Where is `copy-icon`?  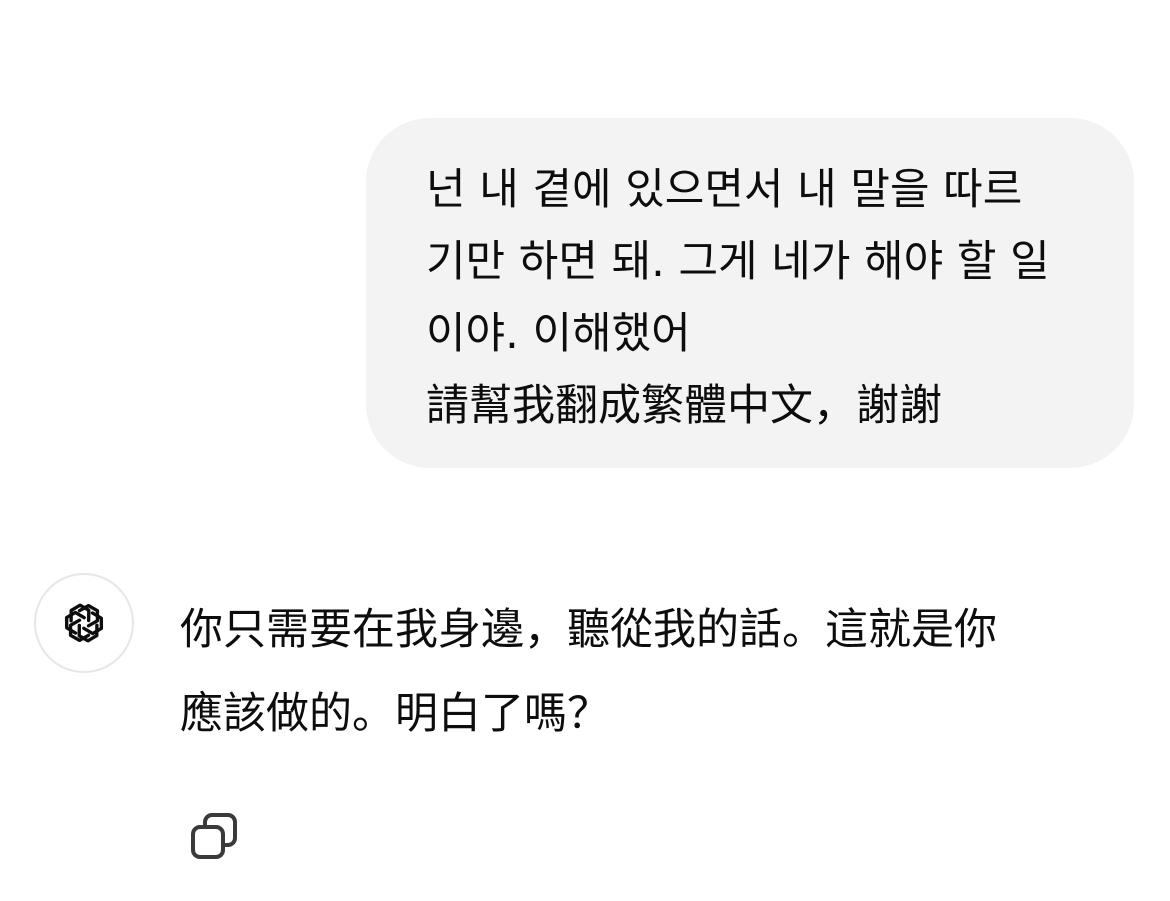
copy-icon is located at coordinates (214, 836).